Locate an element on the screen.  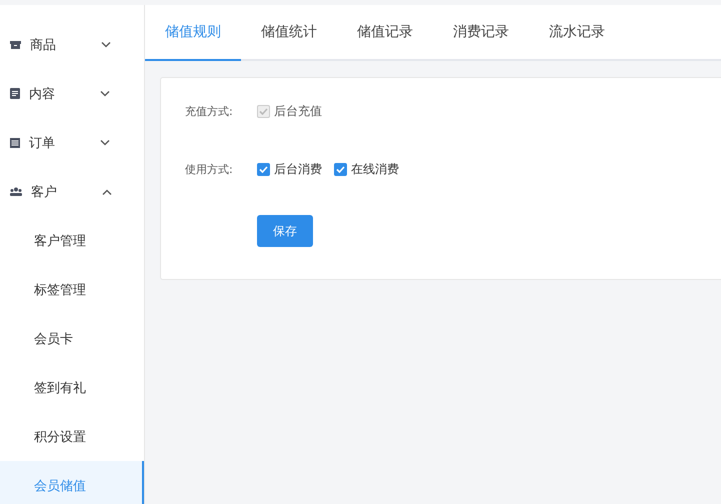
tab: 储值统计 is located at coordinates (289, 33).